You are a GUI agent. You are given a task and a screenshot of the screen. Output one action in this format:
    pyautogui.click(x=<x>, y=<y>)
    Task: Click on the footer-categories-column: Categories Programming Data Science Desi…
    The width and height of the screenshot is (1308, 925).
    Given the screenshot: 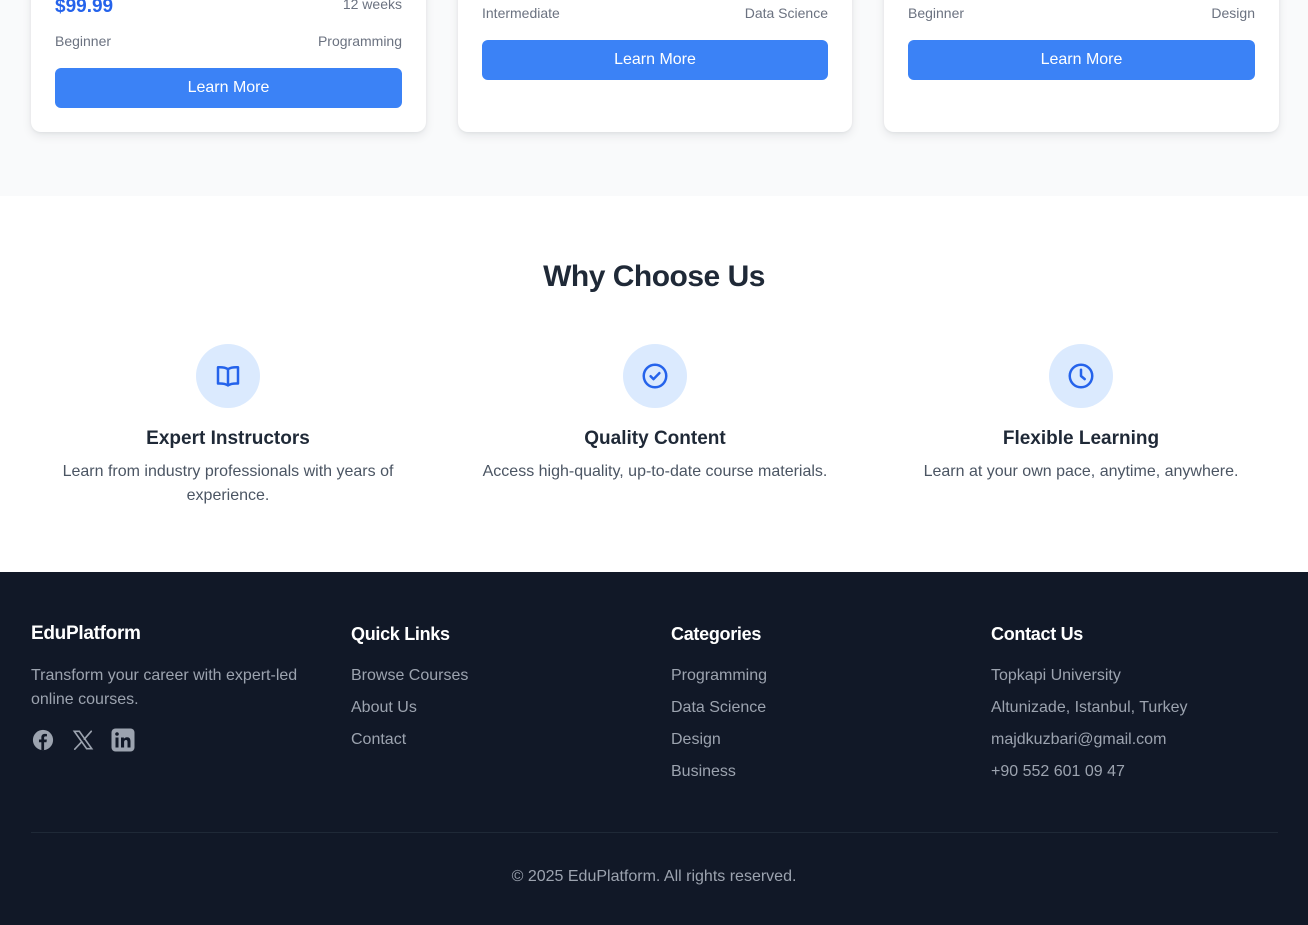 What is the action you would take?
    pyautogui.click(x=821, y=707)
    